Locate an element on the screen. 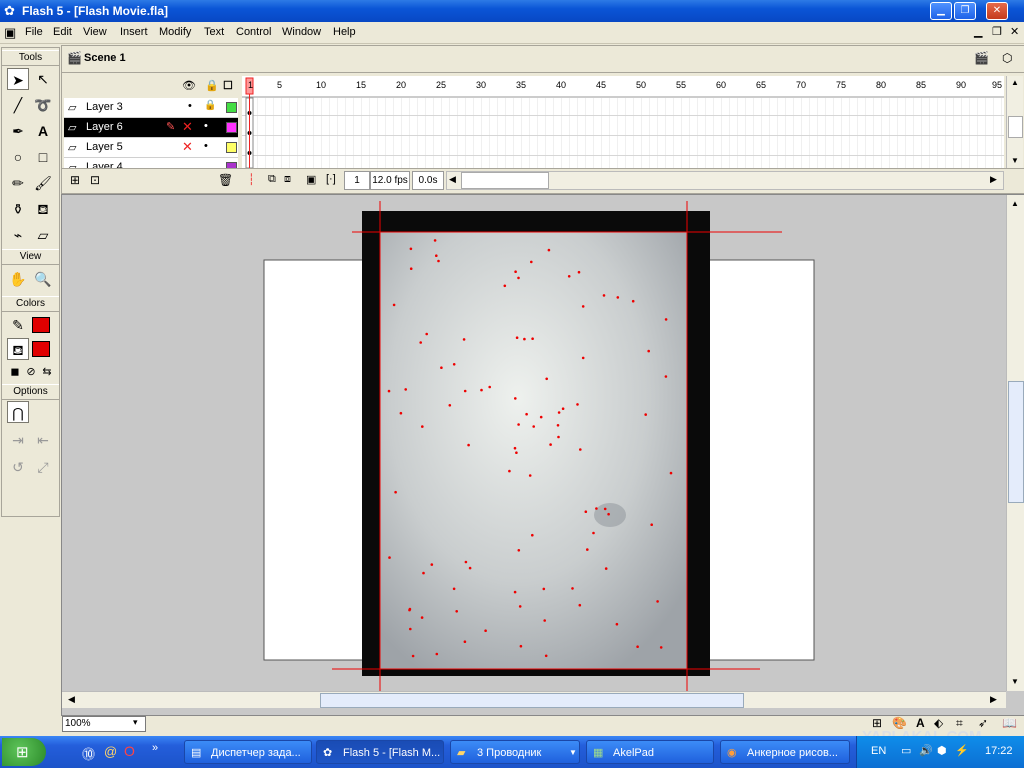 Image resolution: width=1024 pixels, height=768 pixels. utorrent-icon: ⓾ is located at coordinates (88, 753).